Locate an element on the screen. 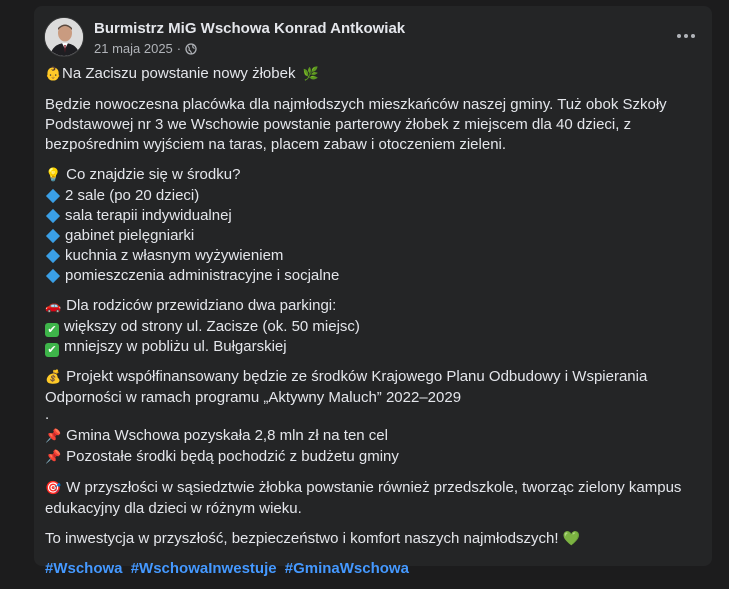  list-item-text: 2 sale (po 20 dzieci) is located at coordinates (132, 195).